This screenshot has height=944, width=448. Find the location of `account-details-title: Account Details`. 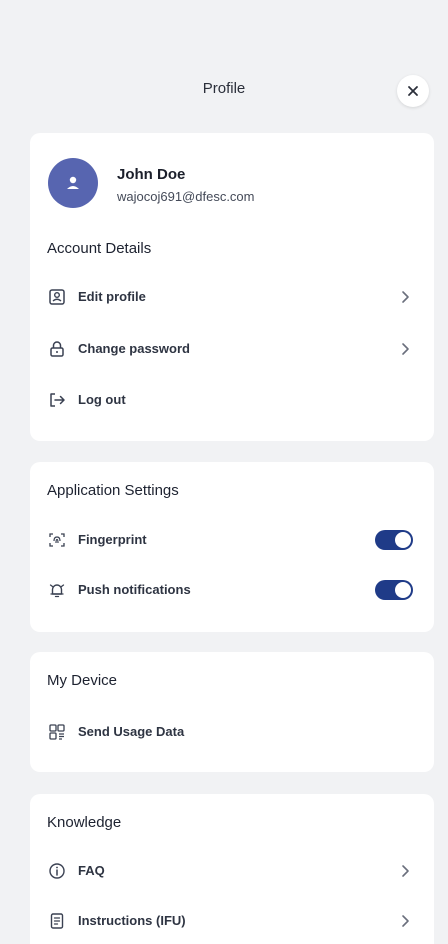

account-details-title: Account Details is located at coordinates (99, 248).